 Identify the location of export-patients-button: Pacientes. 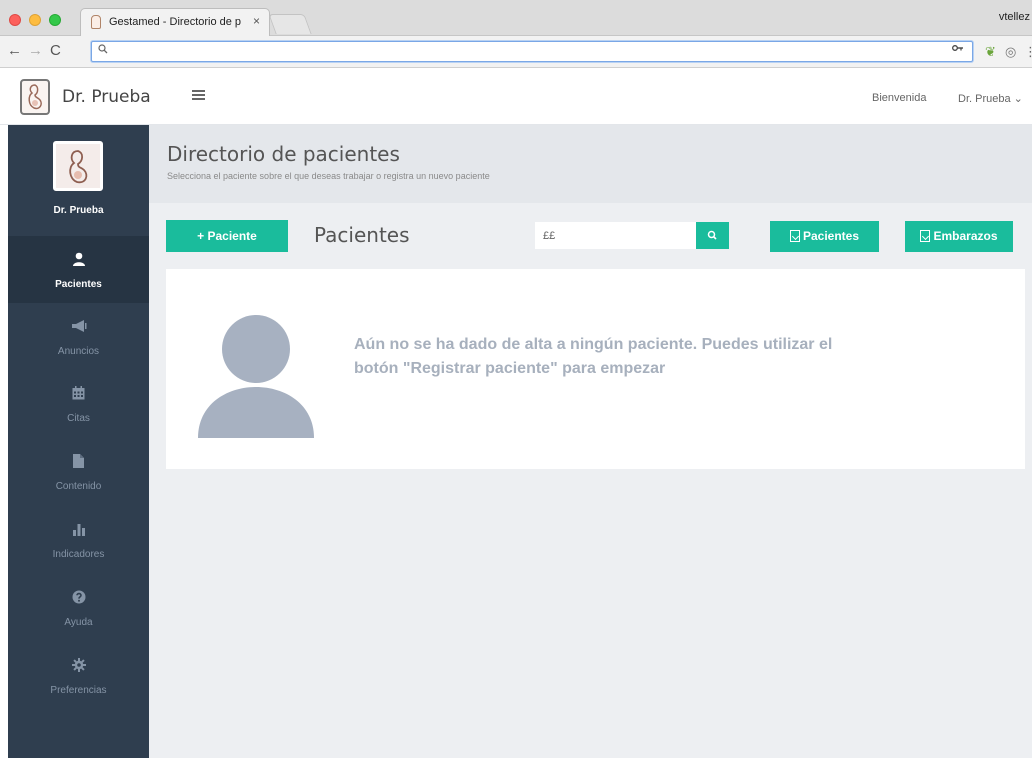
(824, 236).